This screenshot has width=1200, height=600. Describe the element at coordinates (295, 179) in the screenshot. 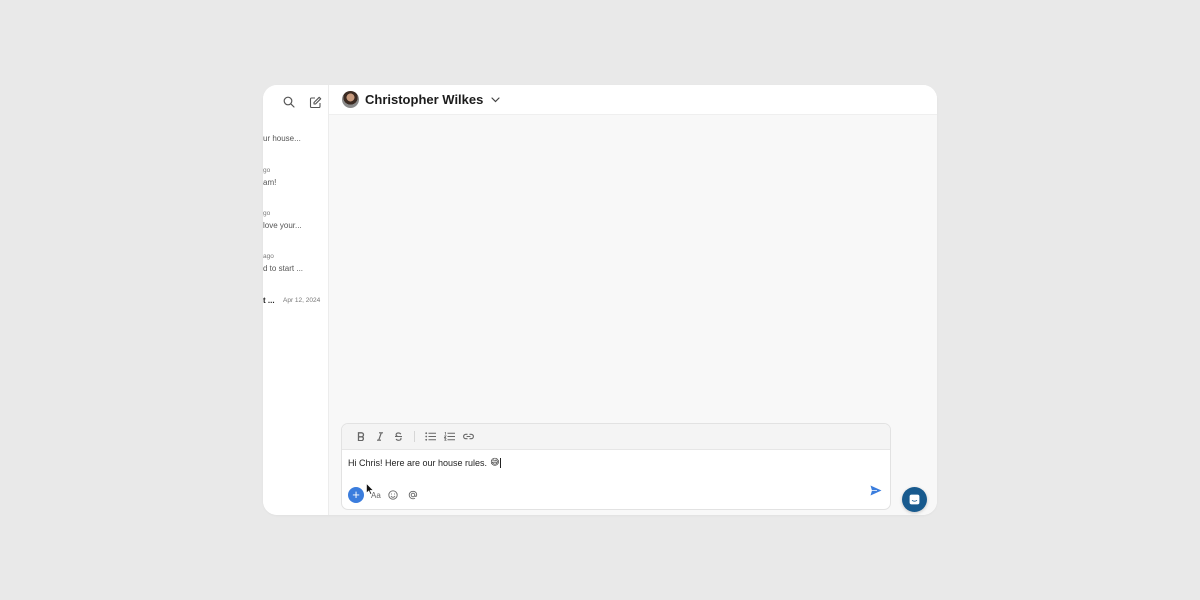

I see `conversation-item: go am!` at that location.